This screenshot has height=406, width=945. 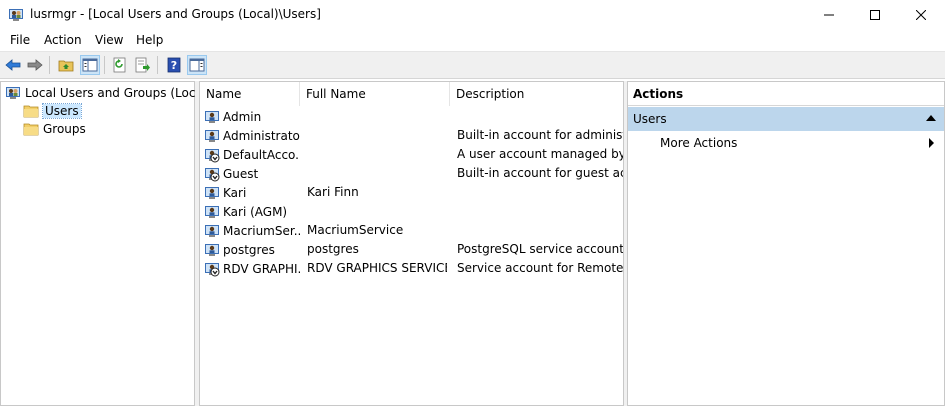 I want to click on user-name: Guest, so click(x=241, y=174).